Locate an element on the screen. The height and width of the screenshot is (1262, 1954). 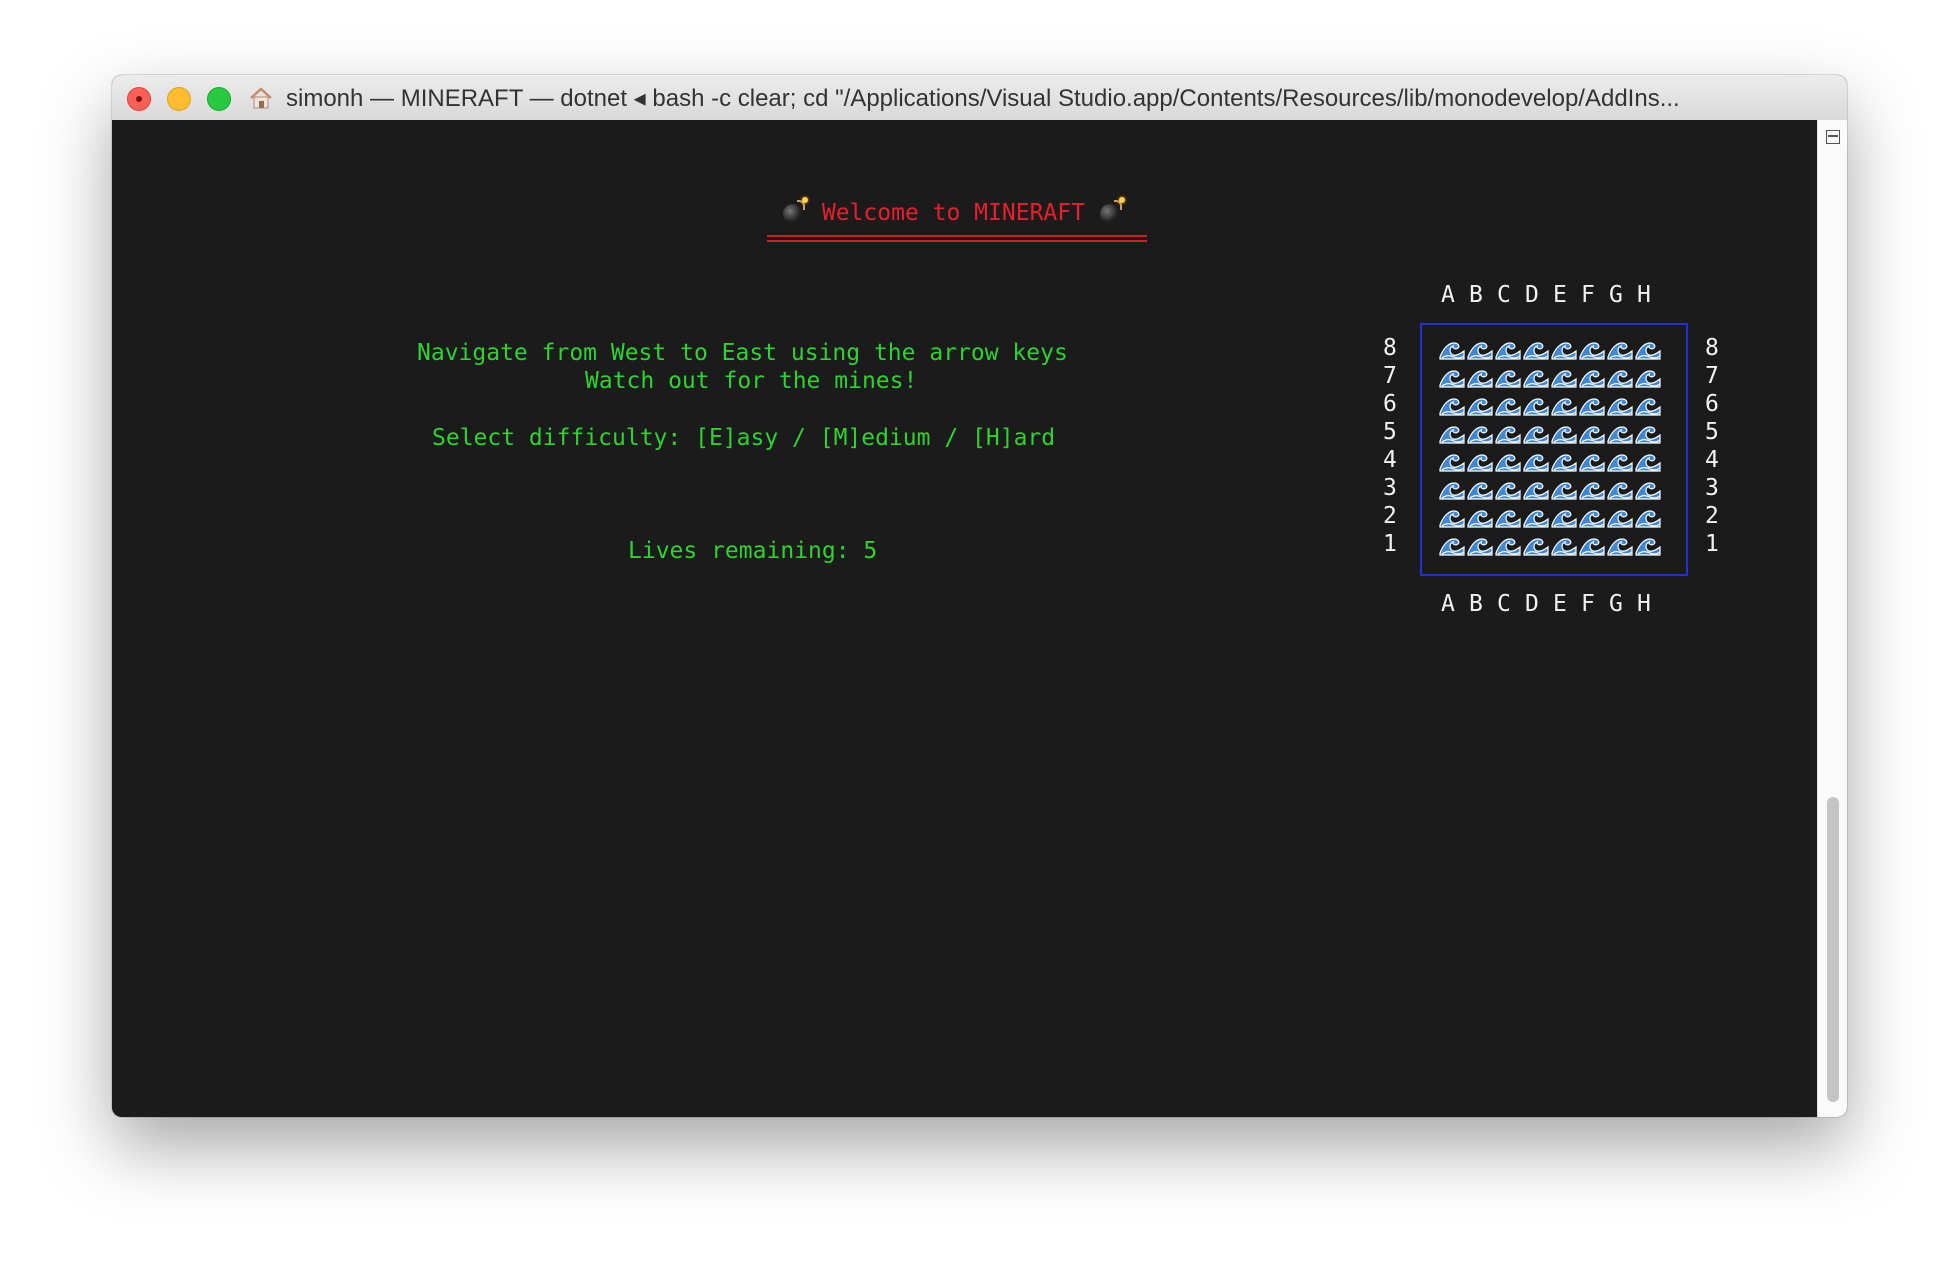
row-label-left: 1 is located at coordinates (1390, 544).